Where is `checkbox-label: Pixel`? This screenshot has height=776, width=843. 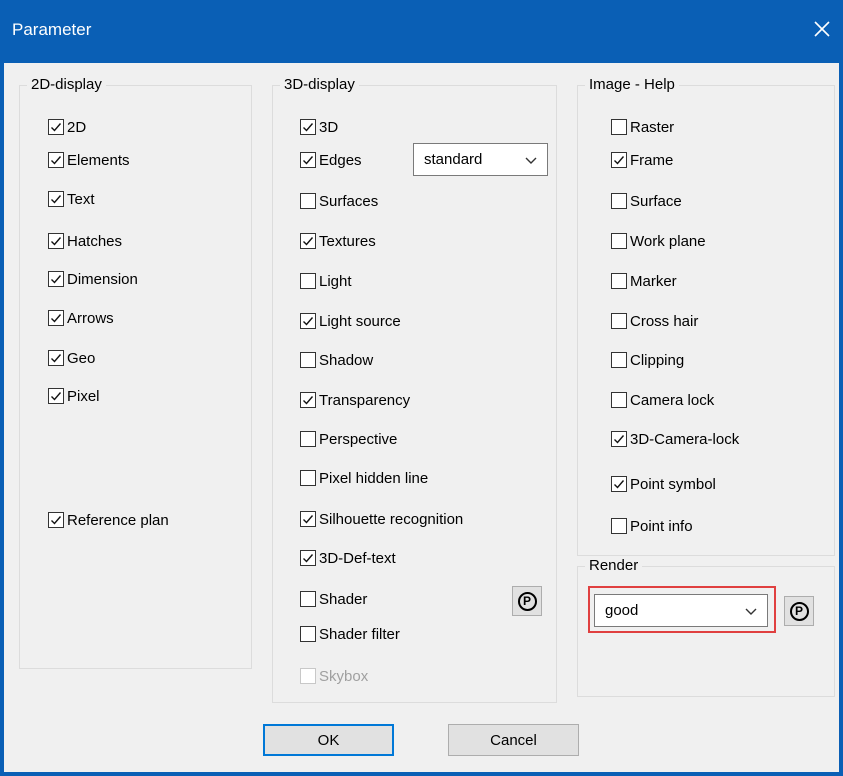
checkbox-label: Pixel is located at coordinates (83, 396).